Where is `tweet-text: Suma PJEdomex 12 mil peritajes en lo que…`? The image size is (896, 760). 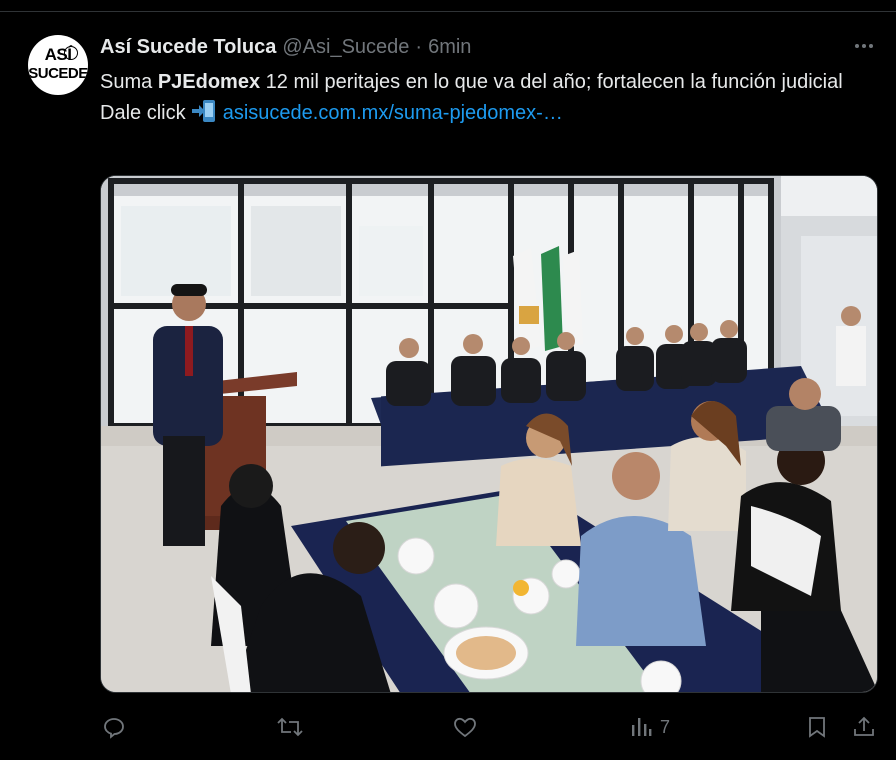 tweet-text: Suma PJEdomex 12 mil peritajes en lo que… is located at coordinates (490, 98).